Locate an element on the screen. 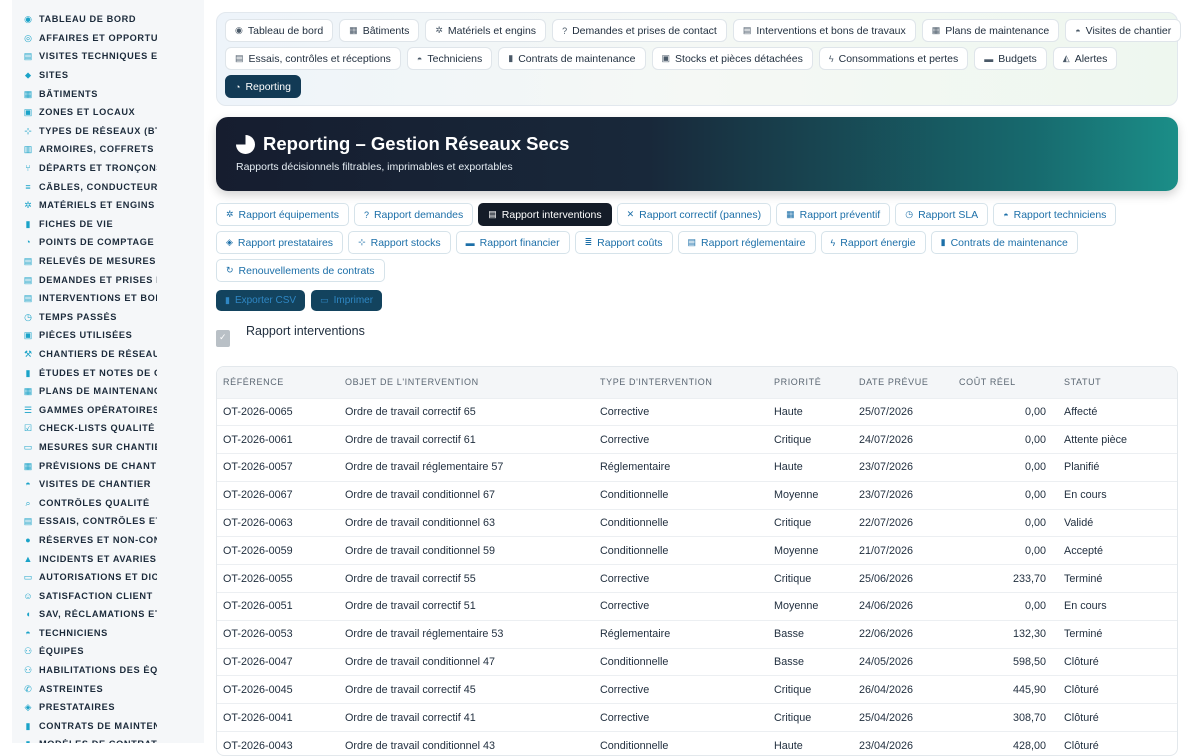 The height and width of the screenshot is (756, 1200). sidebar-item-temps-passes: ◷ TEMPS PASSÉS is located at coordinates (108, 317).